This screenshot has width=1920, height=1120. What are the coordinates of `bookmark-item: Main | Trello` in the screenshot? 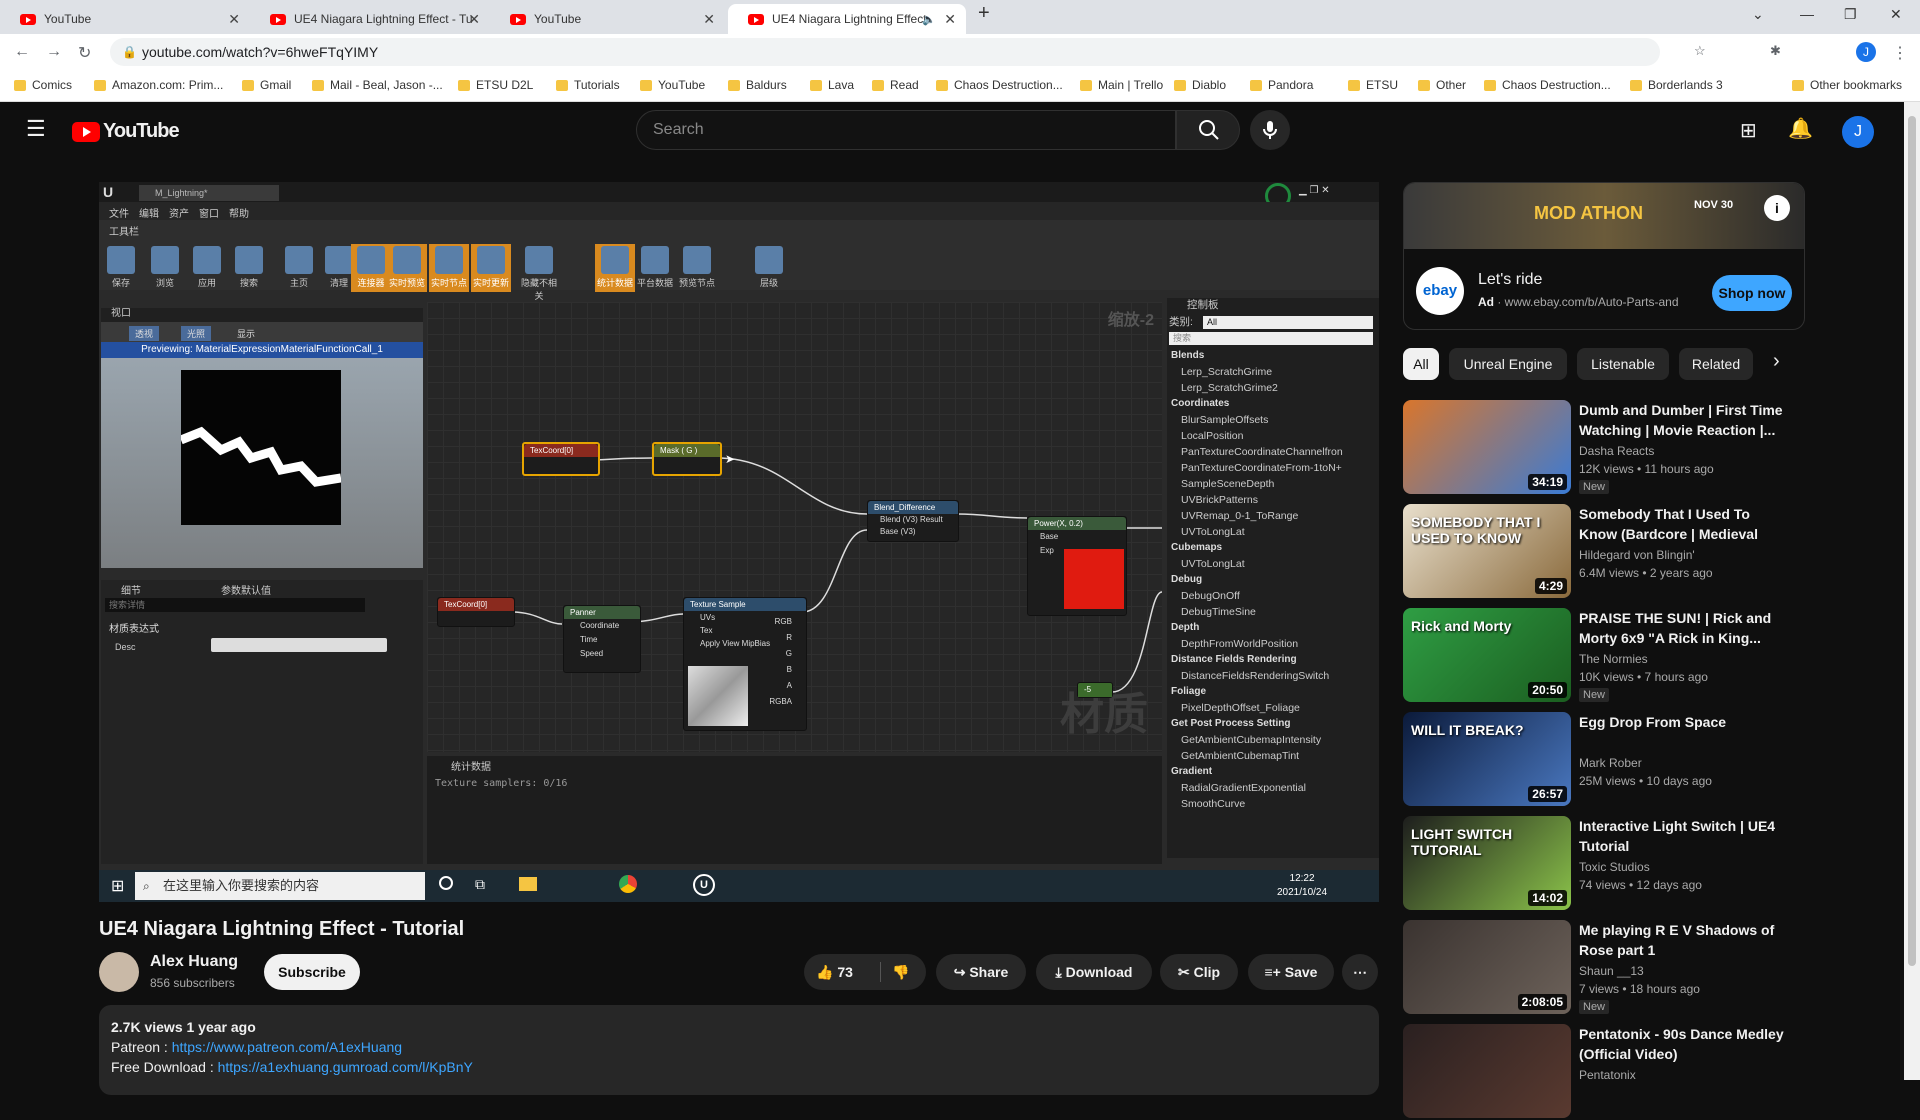 It's located at (1121, 85).